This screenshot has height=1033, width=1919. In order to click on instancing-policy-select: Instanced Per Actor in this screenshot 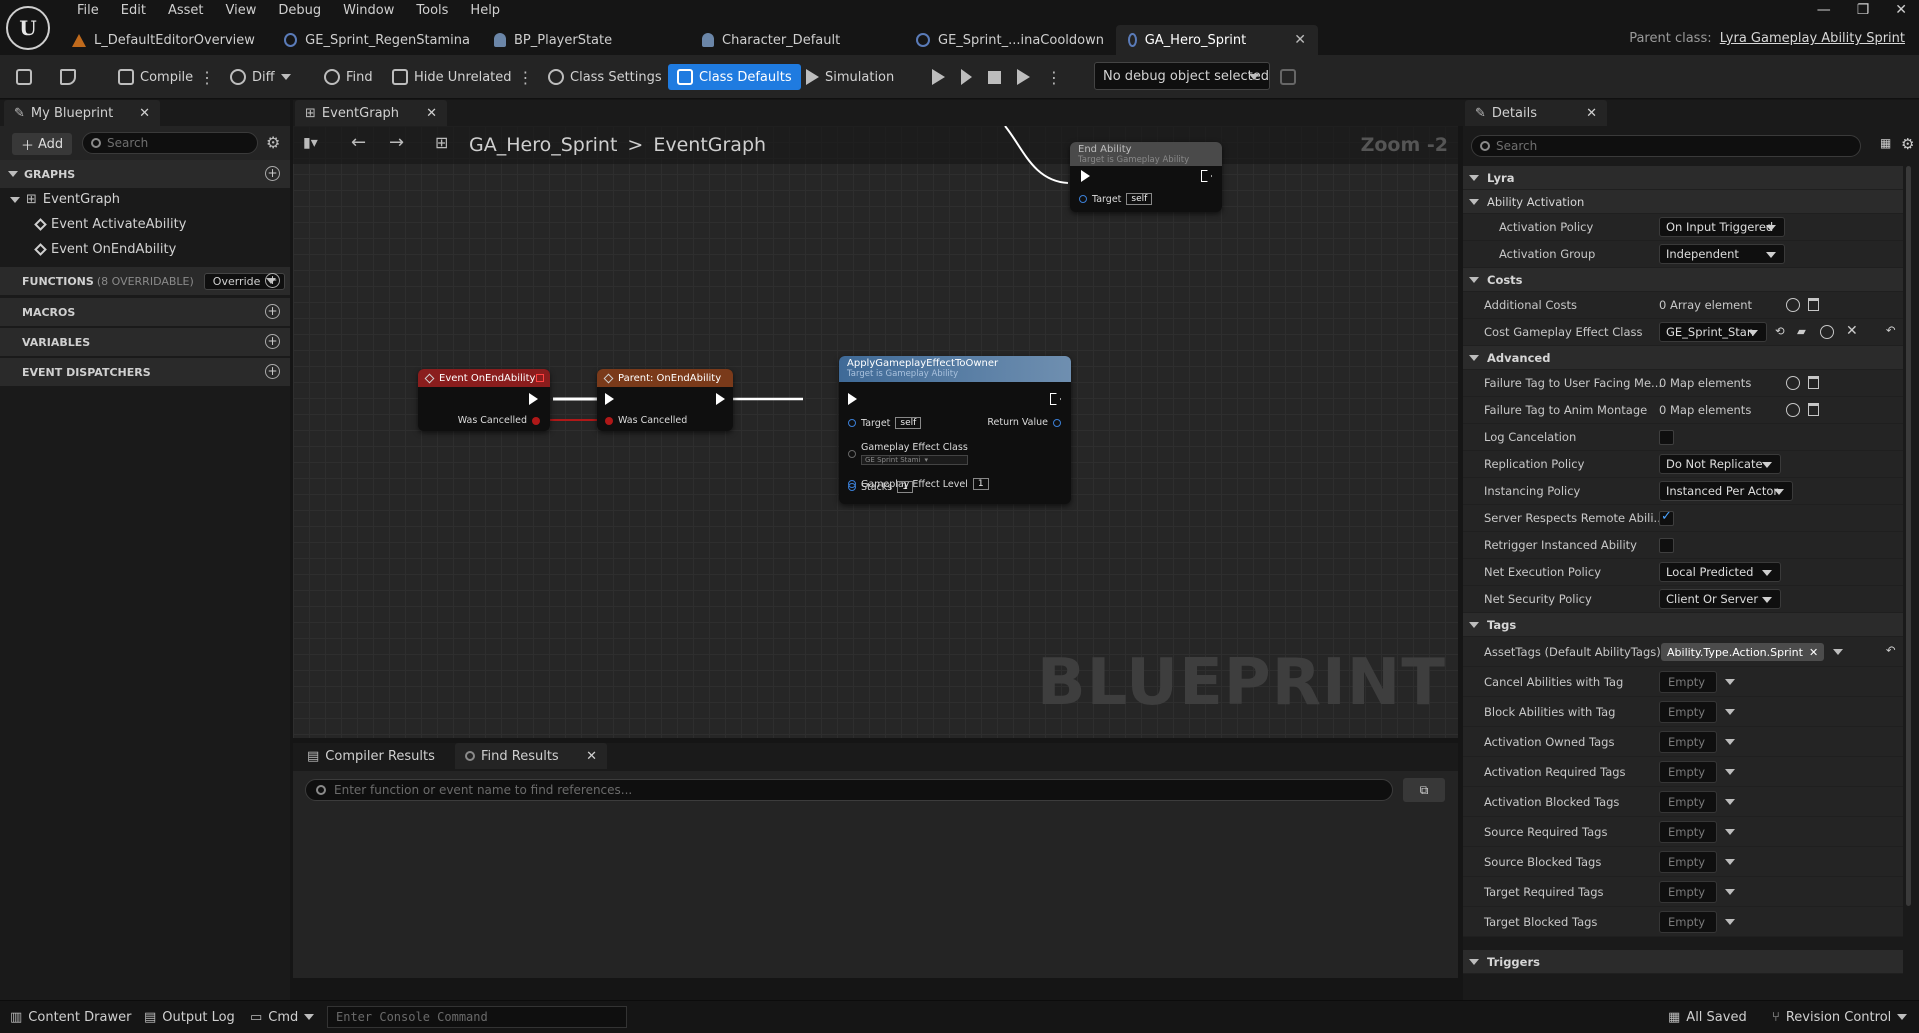, I will do `click(1726, 491)`.